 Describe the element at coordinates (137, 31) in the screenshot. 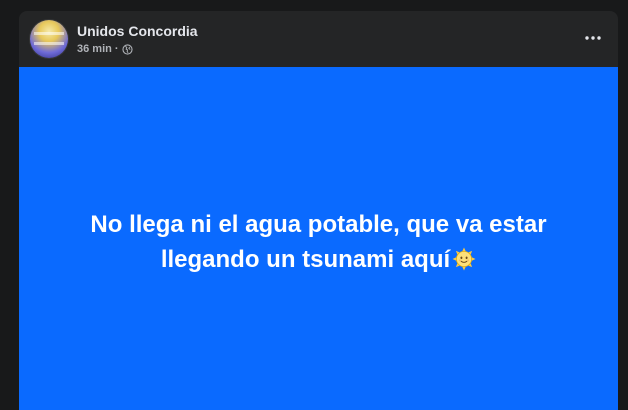

I see `page-name: Unidos Concordia` at that location.